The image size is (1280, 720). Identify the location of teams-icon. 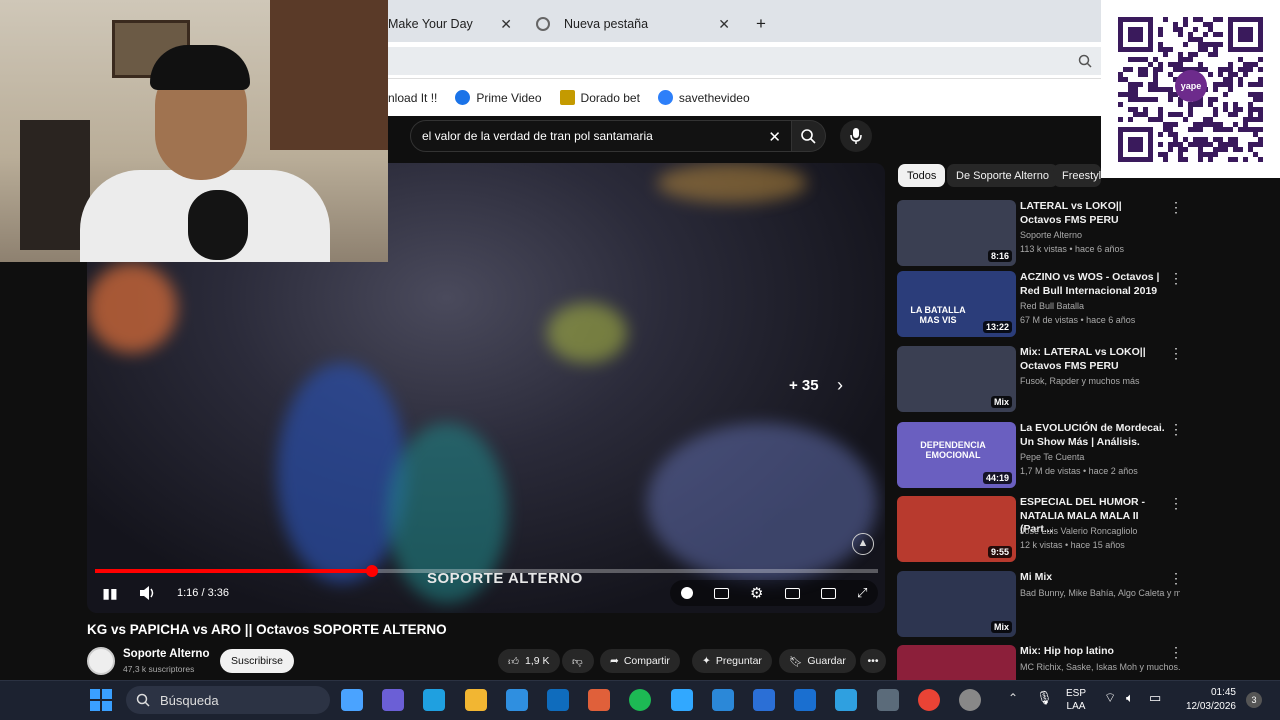
(393, 700).